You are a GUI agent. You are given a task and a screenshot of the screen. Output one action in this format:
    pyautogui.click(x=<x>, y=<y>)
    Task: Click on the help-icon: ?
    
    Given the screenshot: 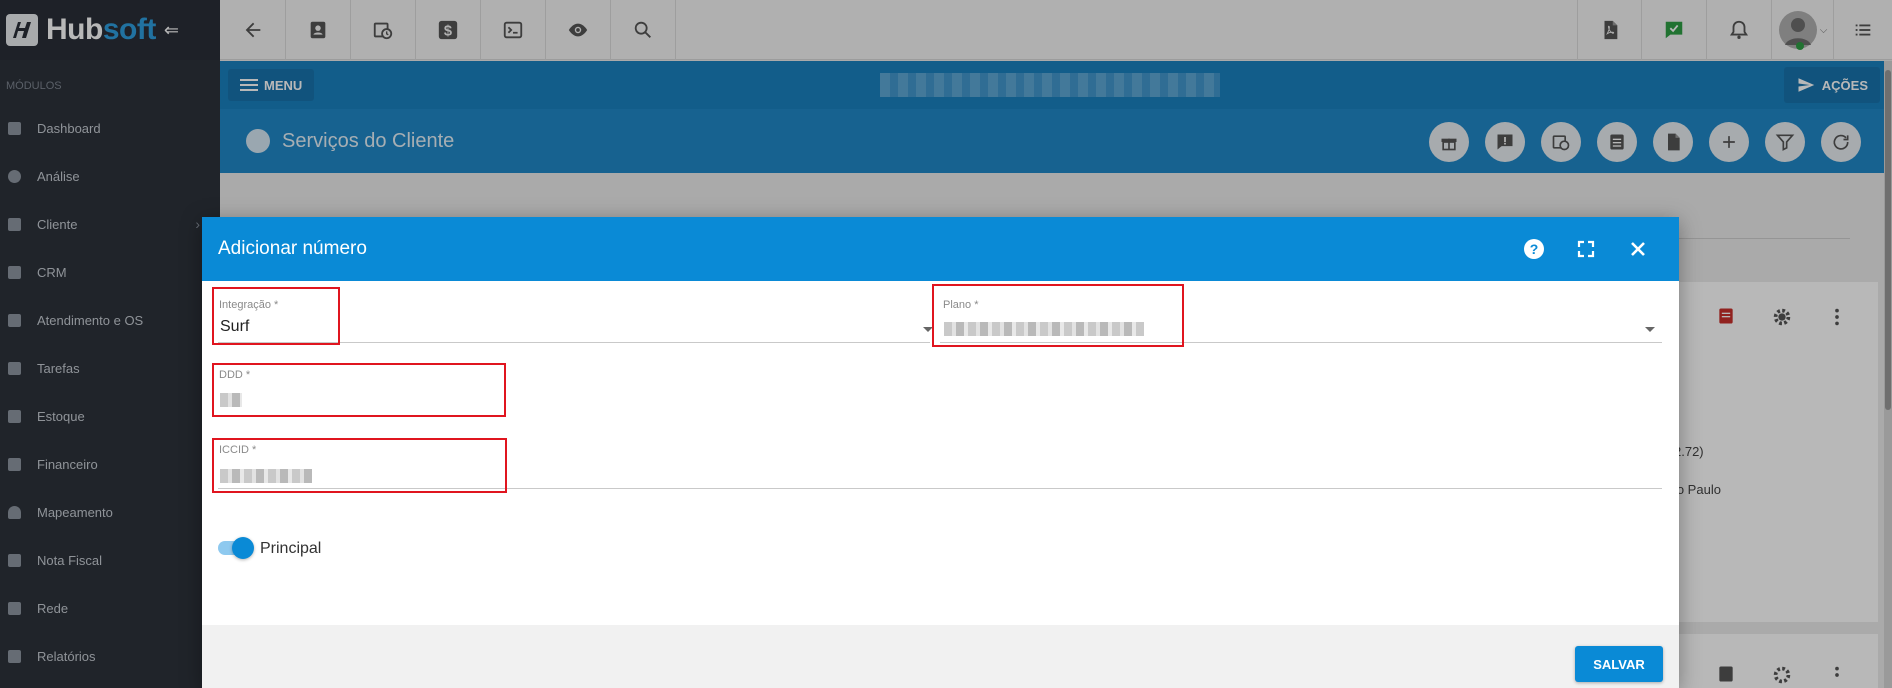 What is the action you would take?
    pyautogui.click(x=1534, y=249)
    